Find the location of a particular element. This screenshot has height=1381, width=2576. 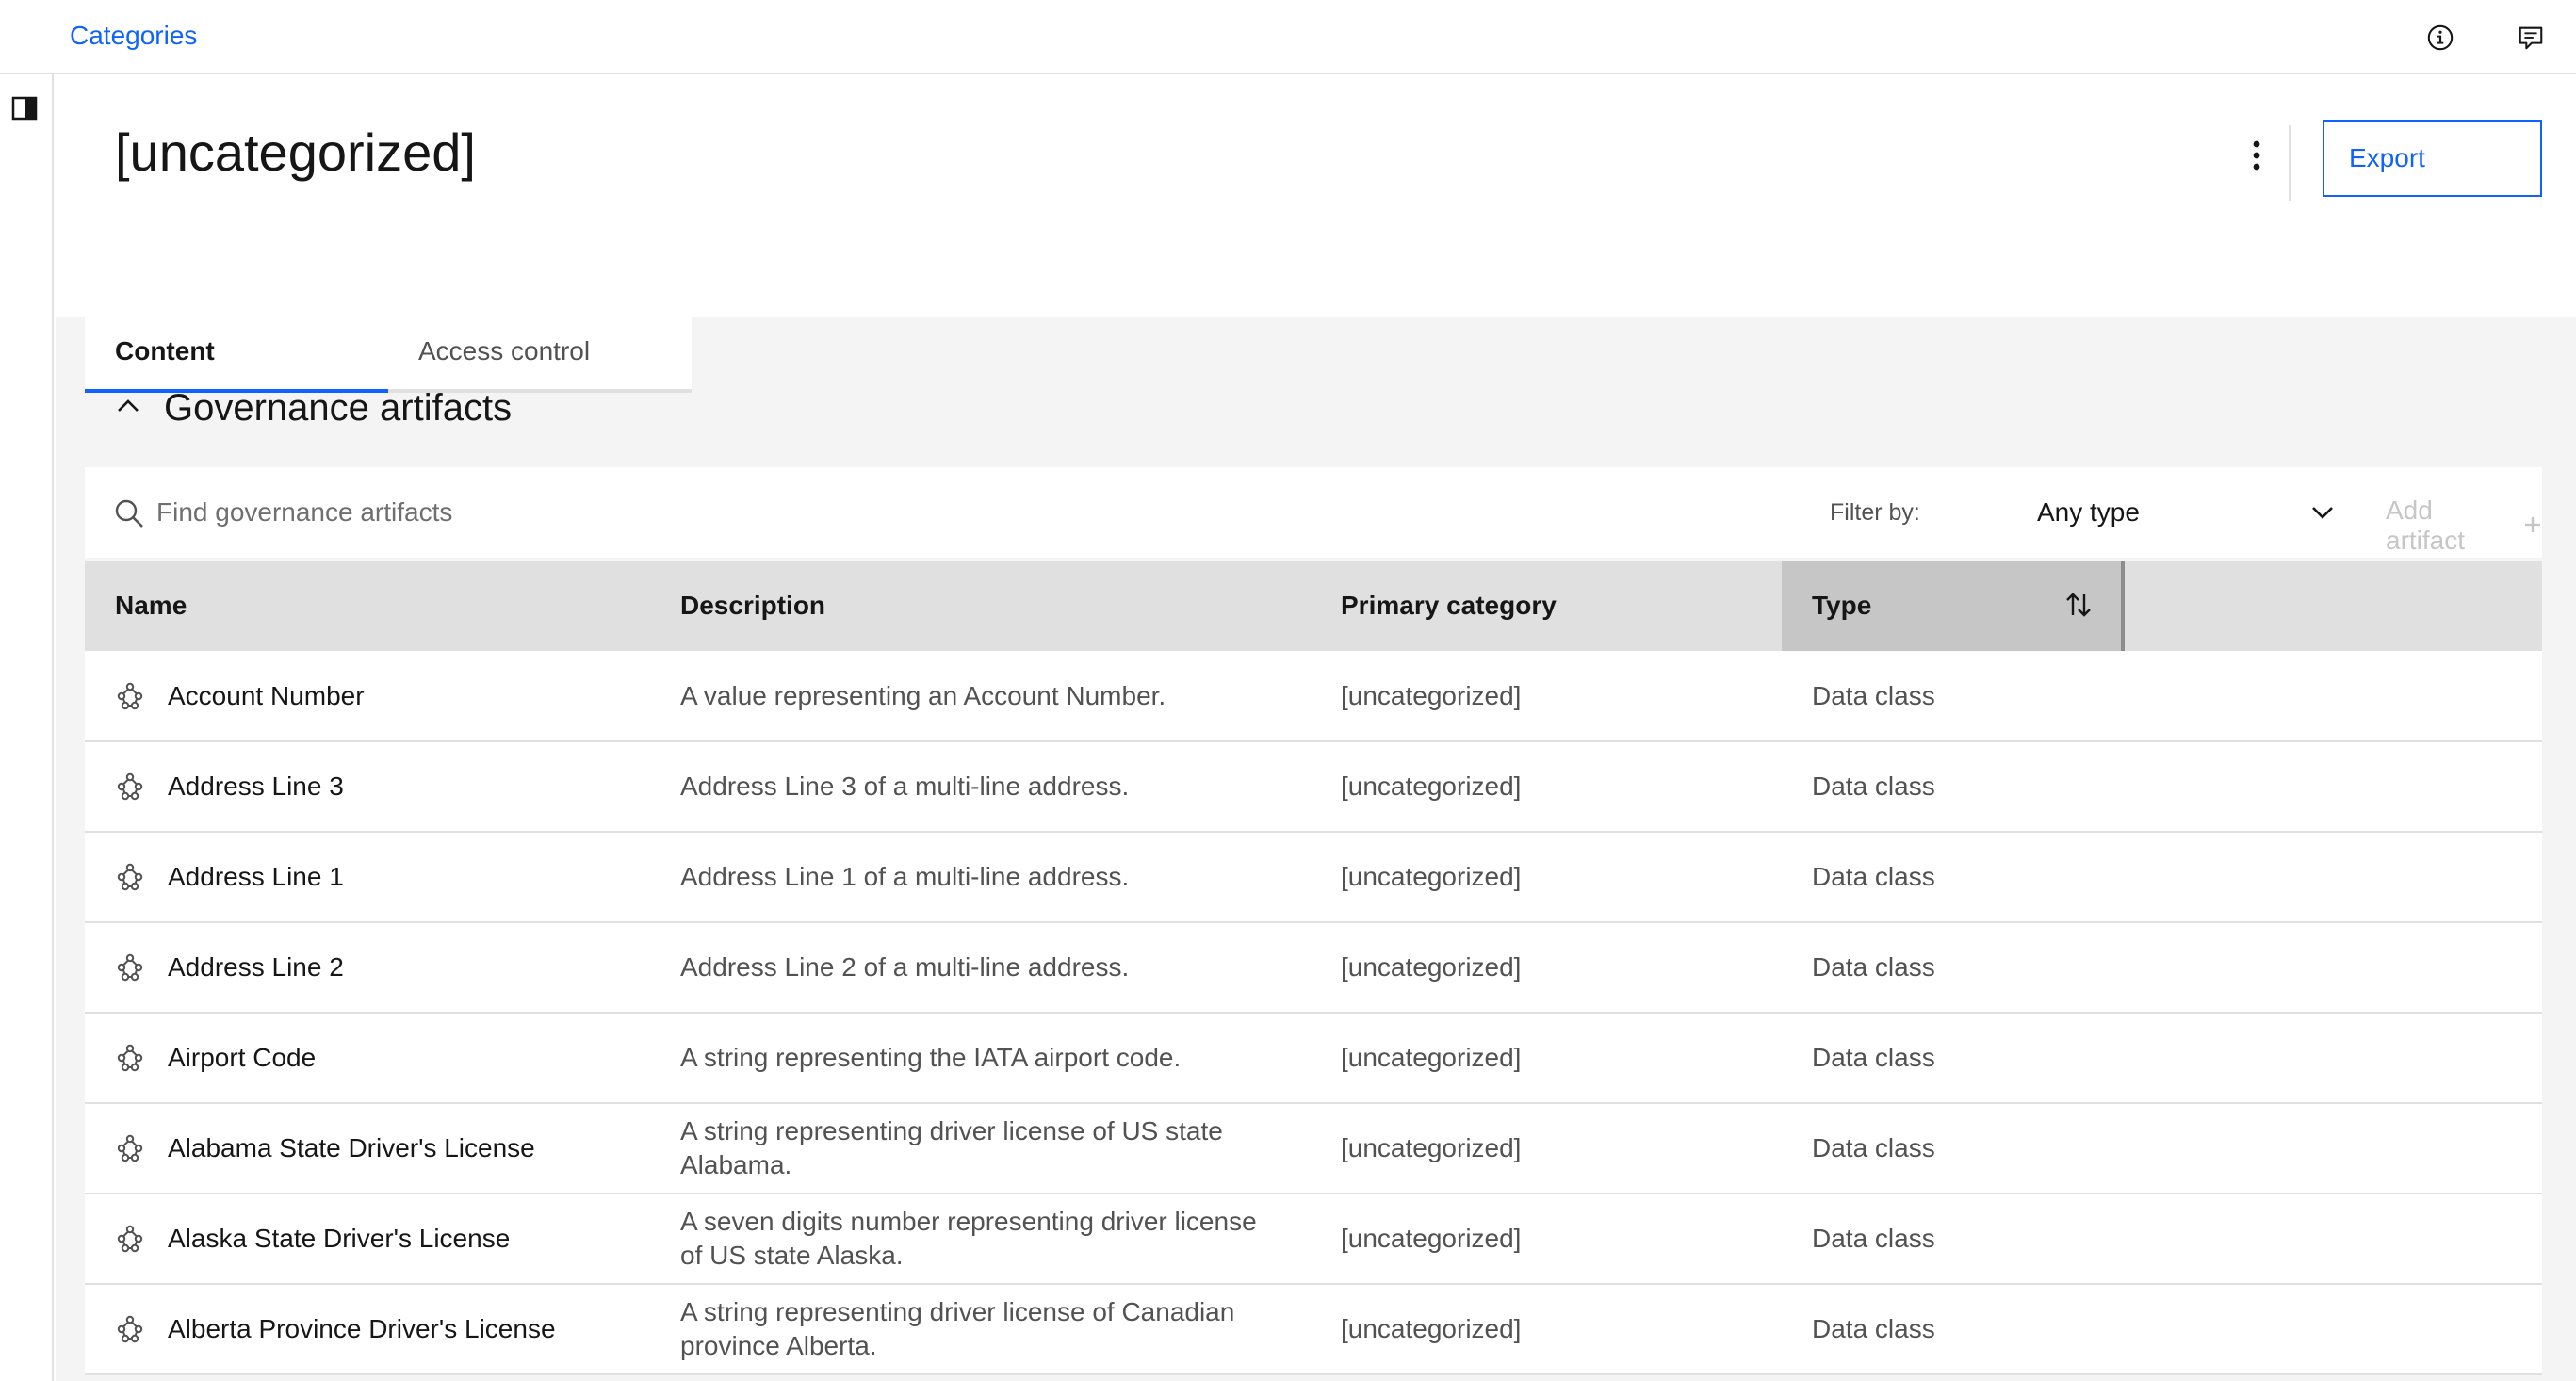

artifact-toolbar: Filter by: Any type Add artifact is located at coordinates (1313, 512).